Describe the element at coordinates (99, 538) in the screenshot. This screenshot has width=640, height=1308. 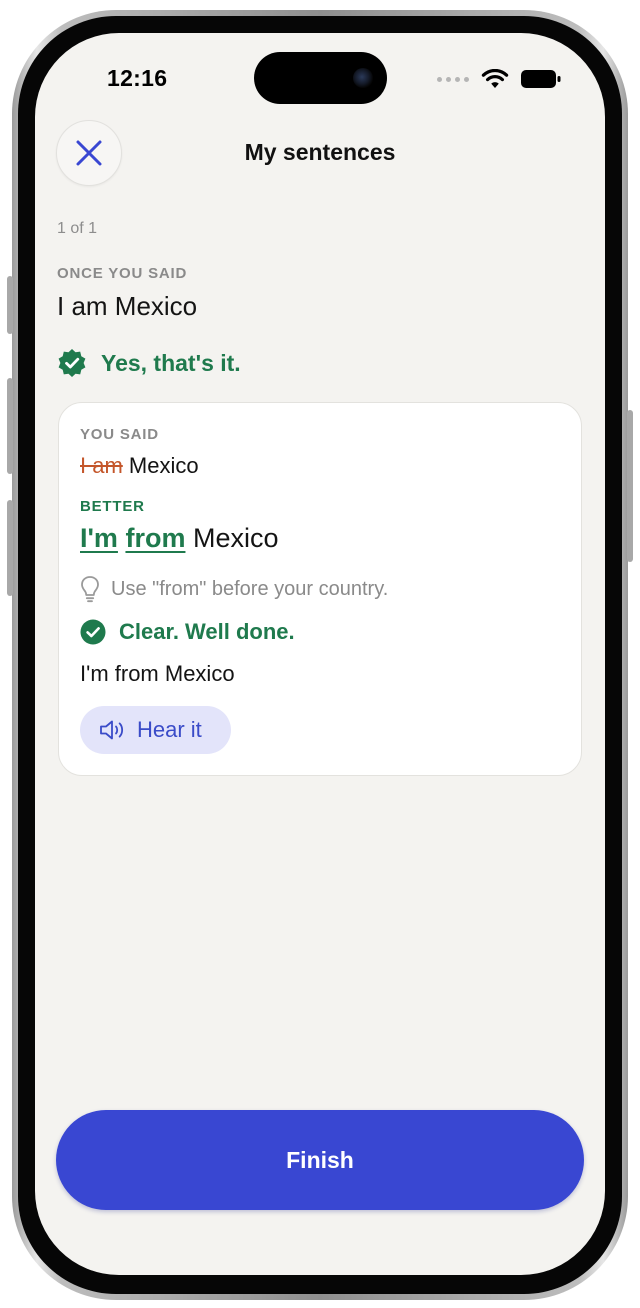
I see `better-word-1: I'm` at that location.